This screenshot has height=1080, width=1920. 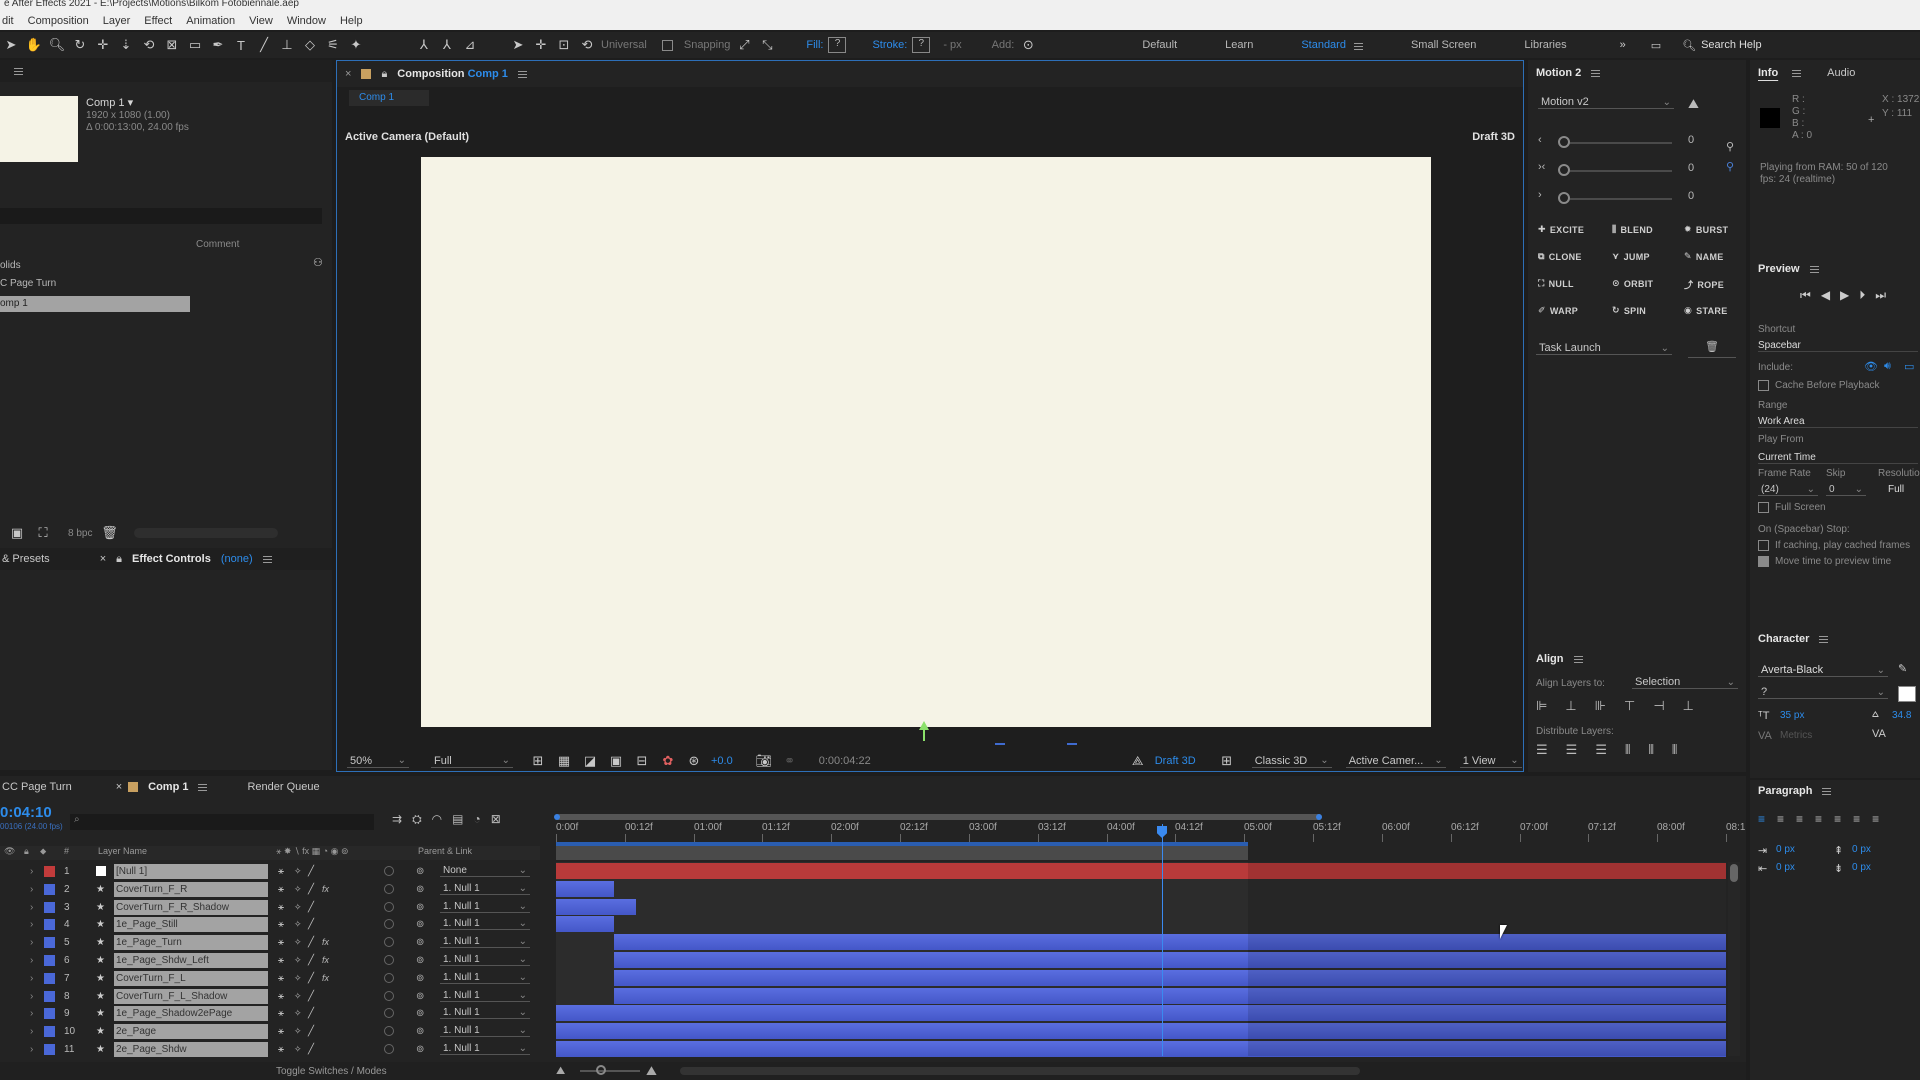 What do you see at coordinates (952, 45) in the screenshot?
I see `stroke-width: - px` at bounding box center [952, 45].